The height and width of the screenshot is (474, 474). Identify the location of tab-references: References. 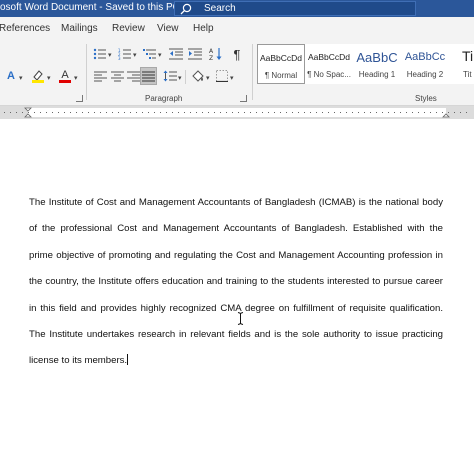
(25, 28).